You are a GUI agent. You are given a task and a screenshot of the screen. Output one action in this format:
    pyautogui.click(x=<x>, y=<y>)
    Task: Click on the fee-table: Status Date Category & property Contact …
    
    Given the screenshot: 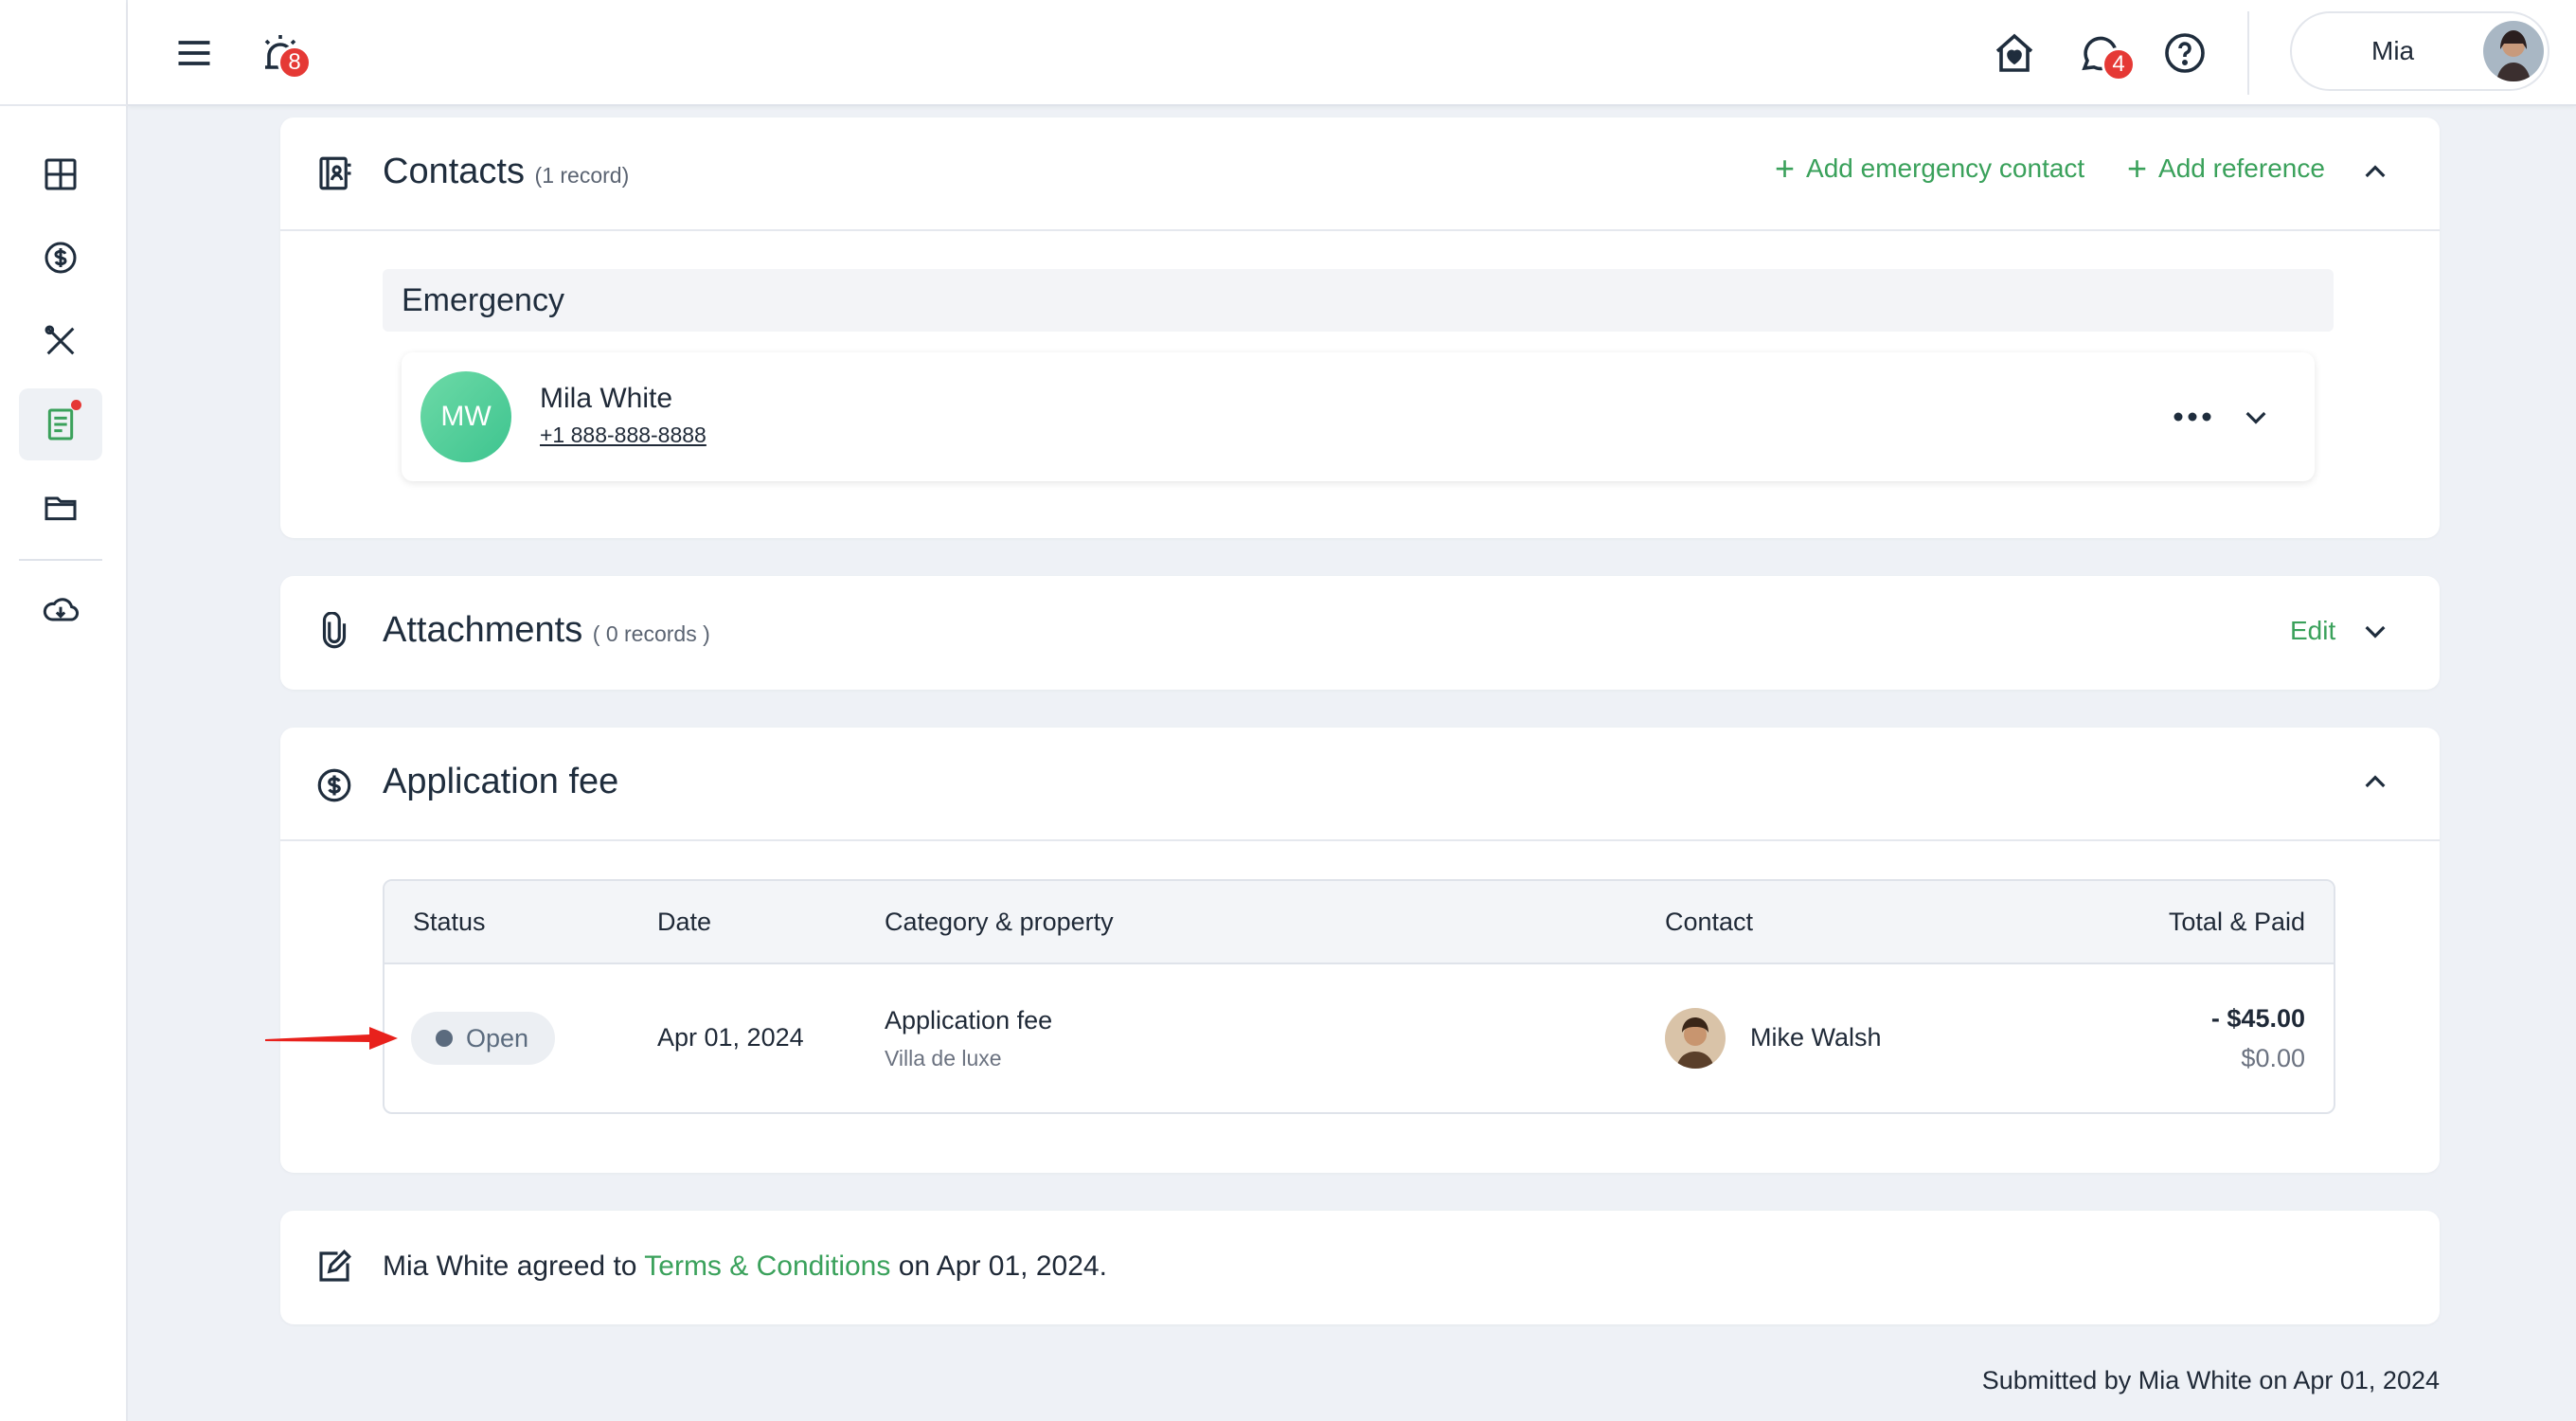 What is the action you would take?
    pyautogui.click(x=1359, y=996)
    